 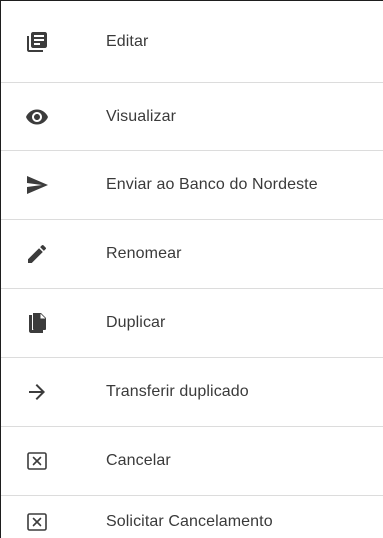 What do you see at coordinates (37, 254) in the screenshot?
I see `pencil-icon` at bounding box center [37, 254].